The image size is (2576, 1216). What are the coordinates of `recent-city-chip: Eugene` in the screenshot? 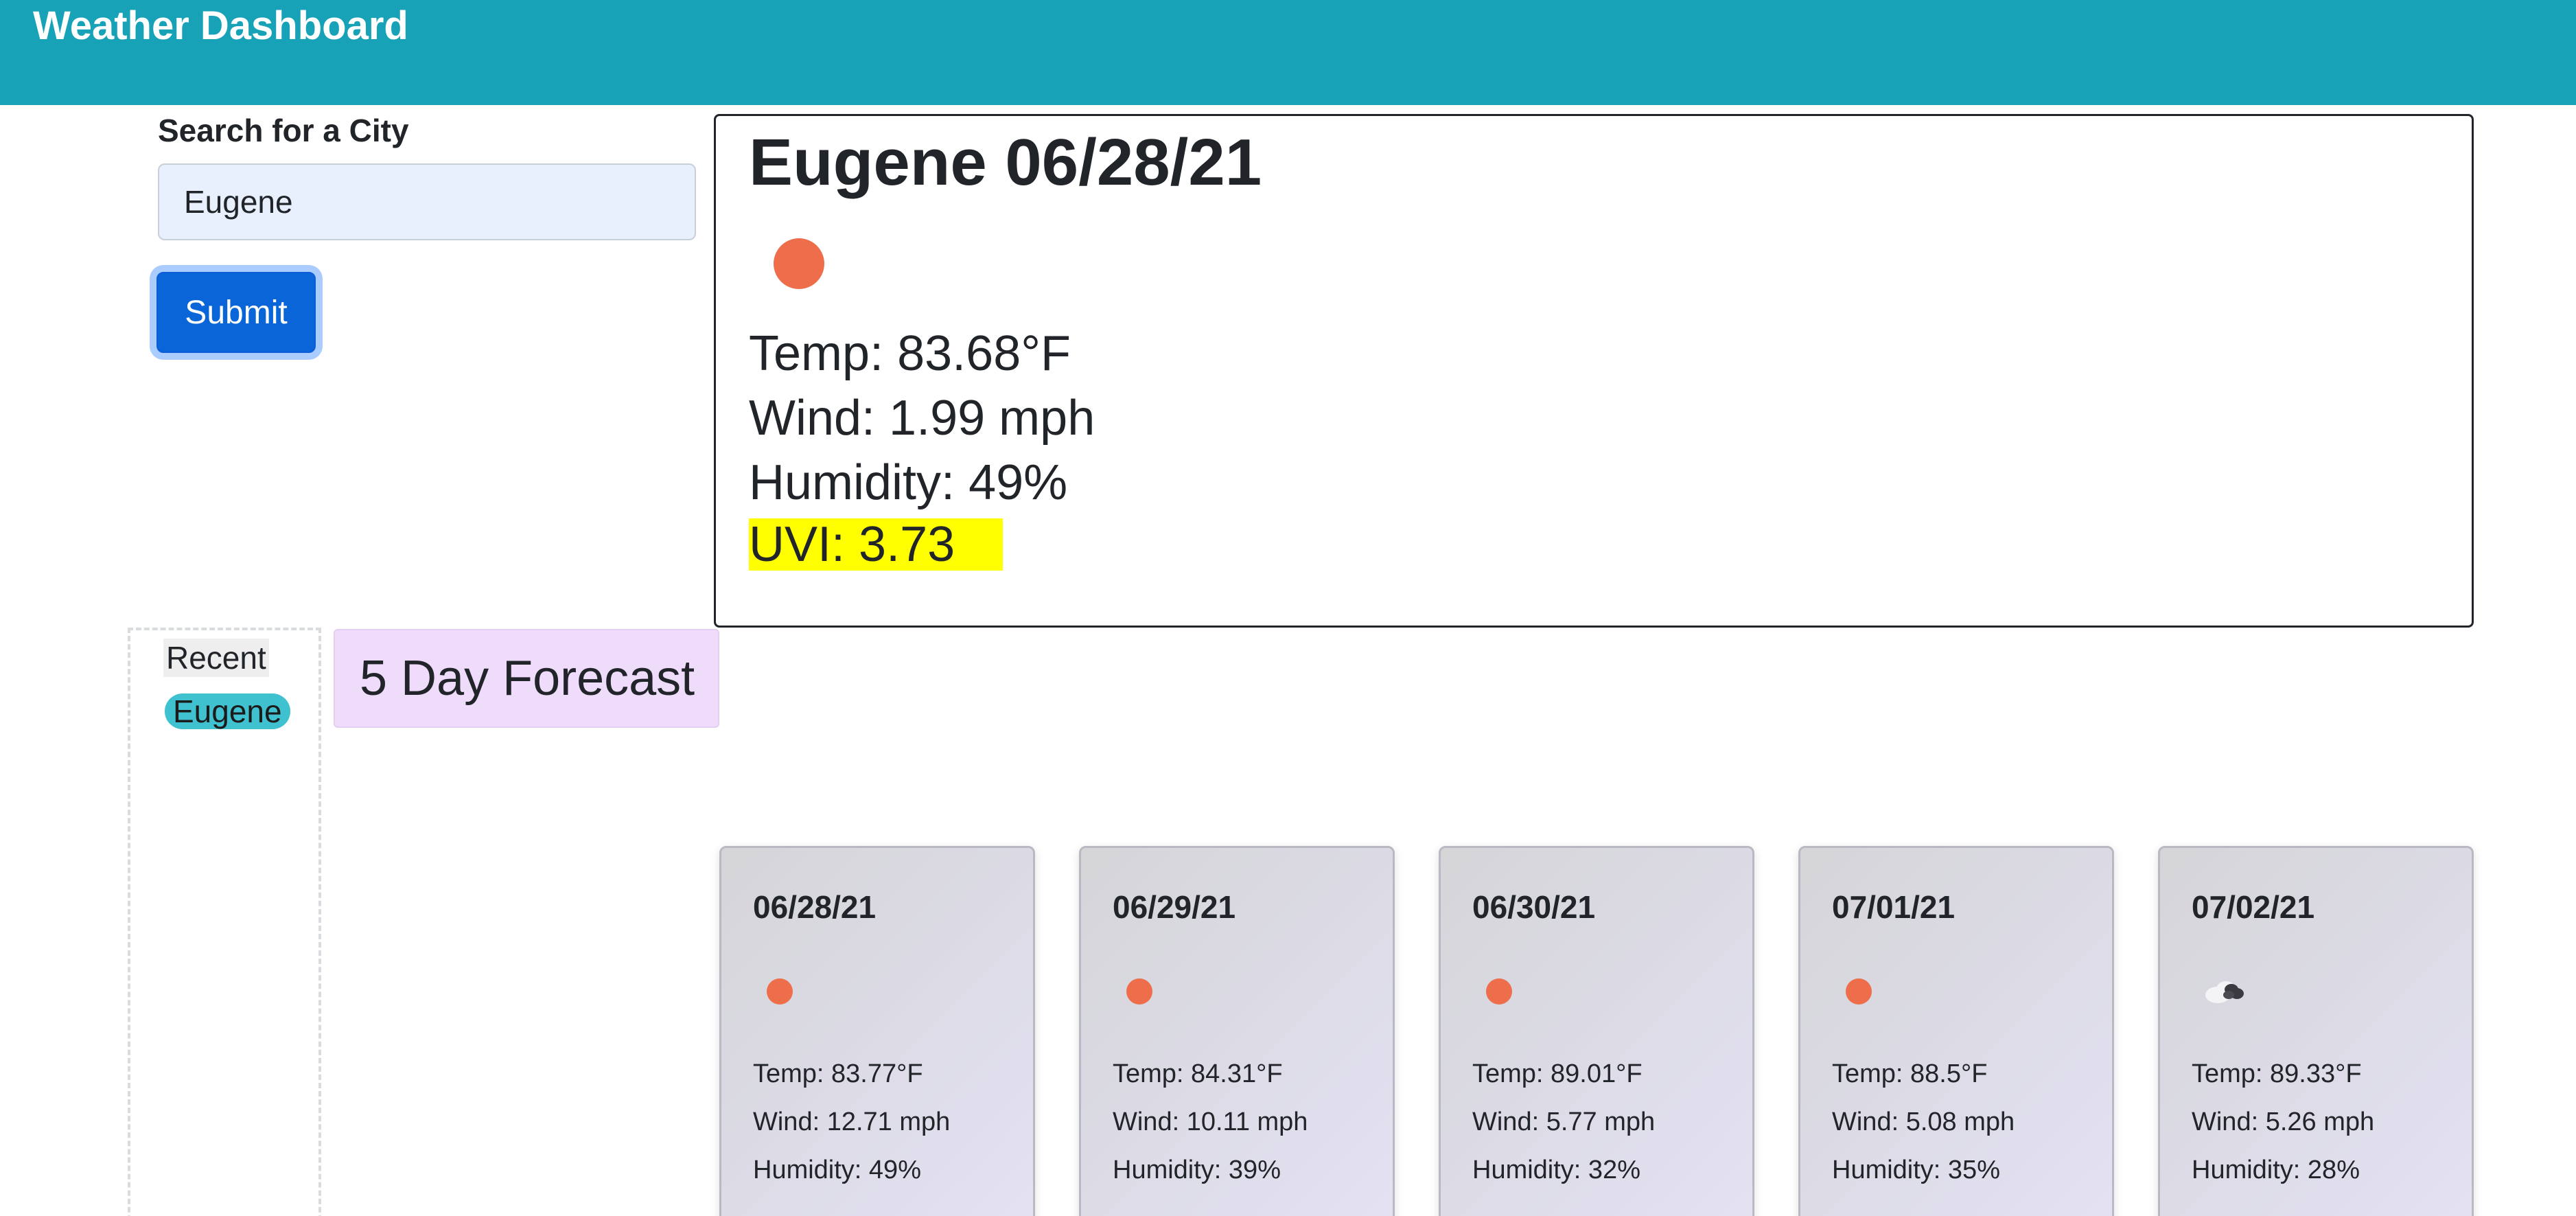 It's located at (227, 711).